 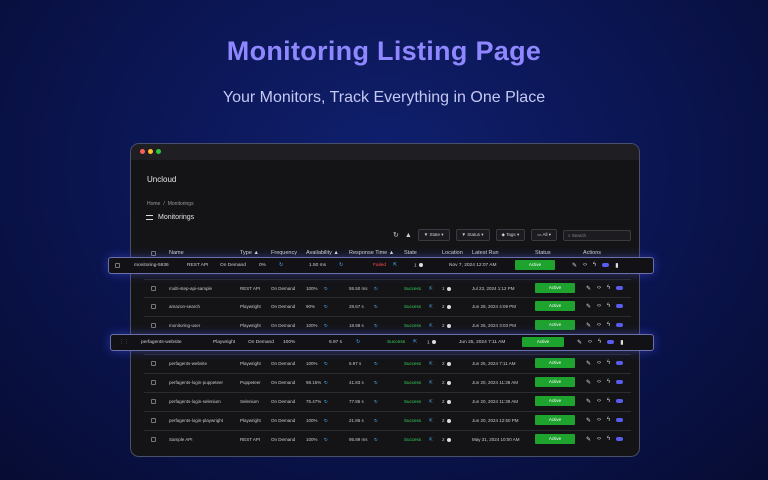 What do you see at coordinates (150, 151) in the screenshot?
I see `minimize-dot-icon` at bounding box center [150, 151].